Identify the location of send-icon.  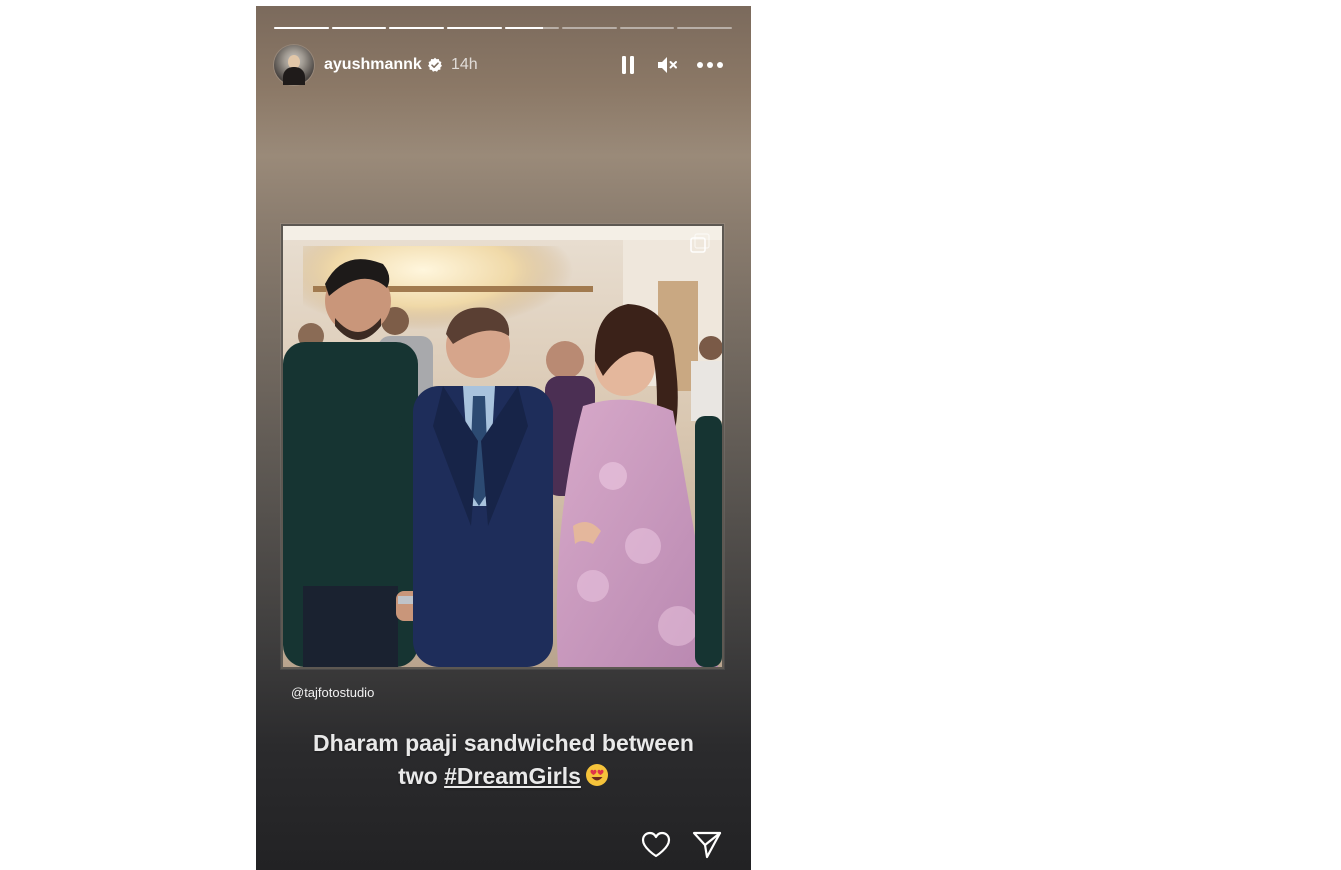
(707, 845).